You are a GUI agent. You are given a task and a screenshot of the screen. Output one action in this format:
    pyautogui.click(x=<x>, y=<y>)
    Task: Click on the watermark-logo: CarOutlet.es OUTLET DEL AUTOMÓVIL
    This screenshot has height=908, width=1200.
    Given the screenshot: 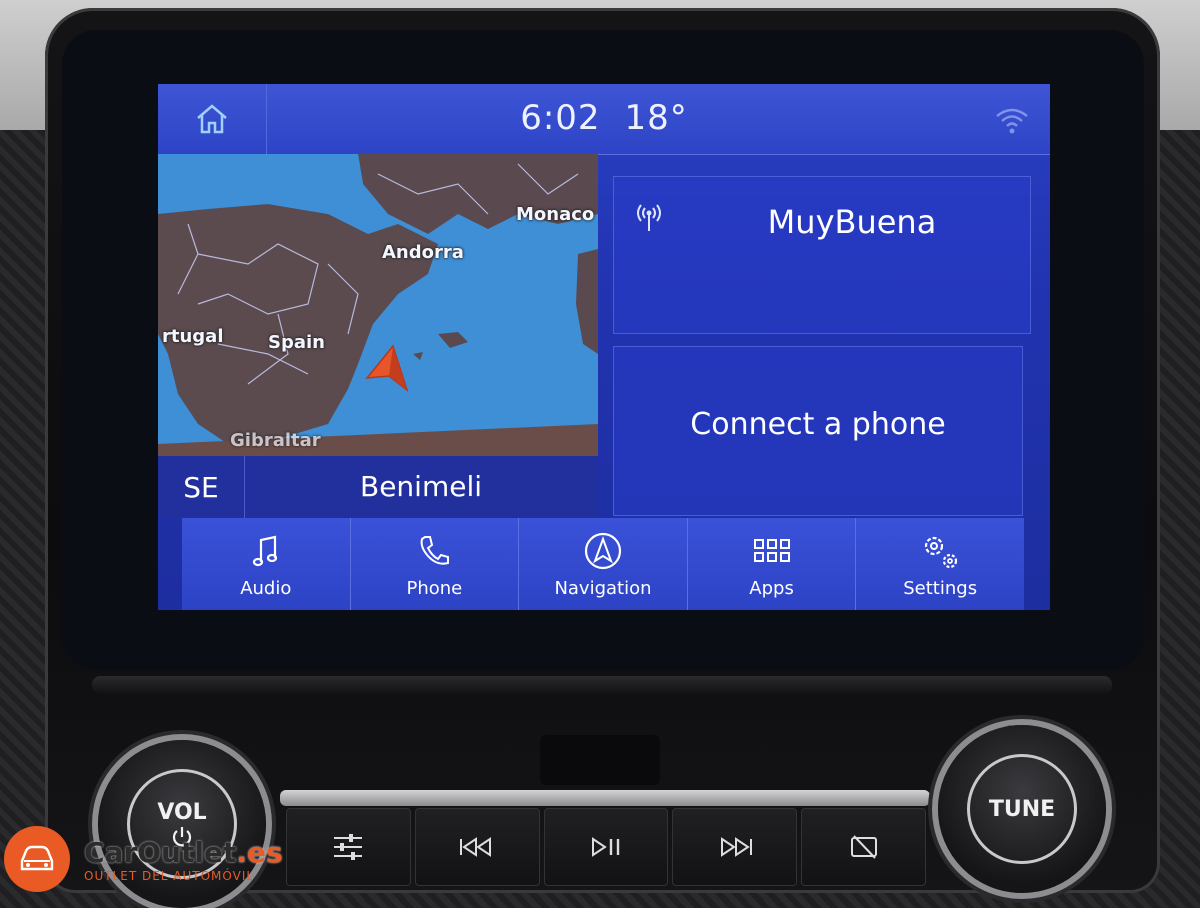 What is the action you would take?
    pyautogui.click(x=143, y=859)
    